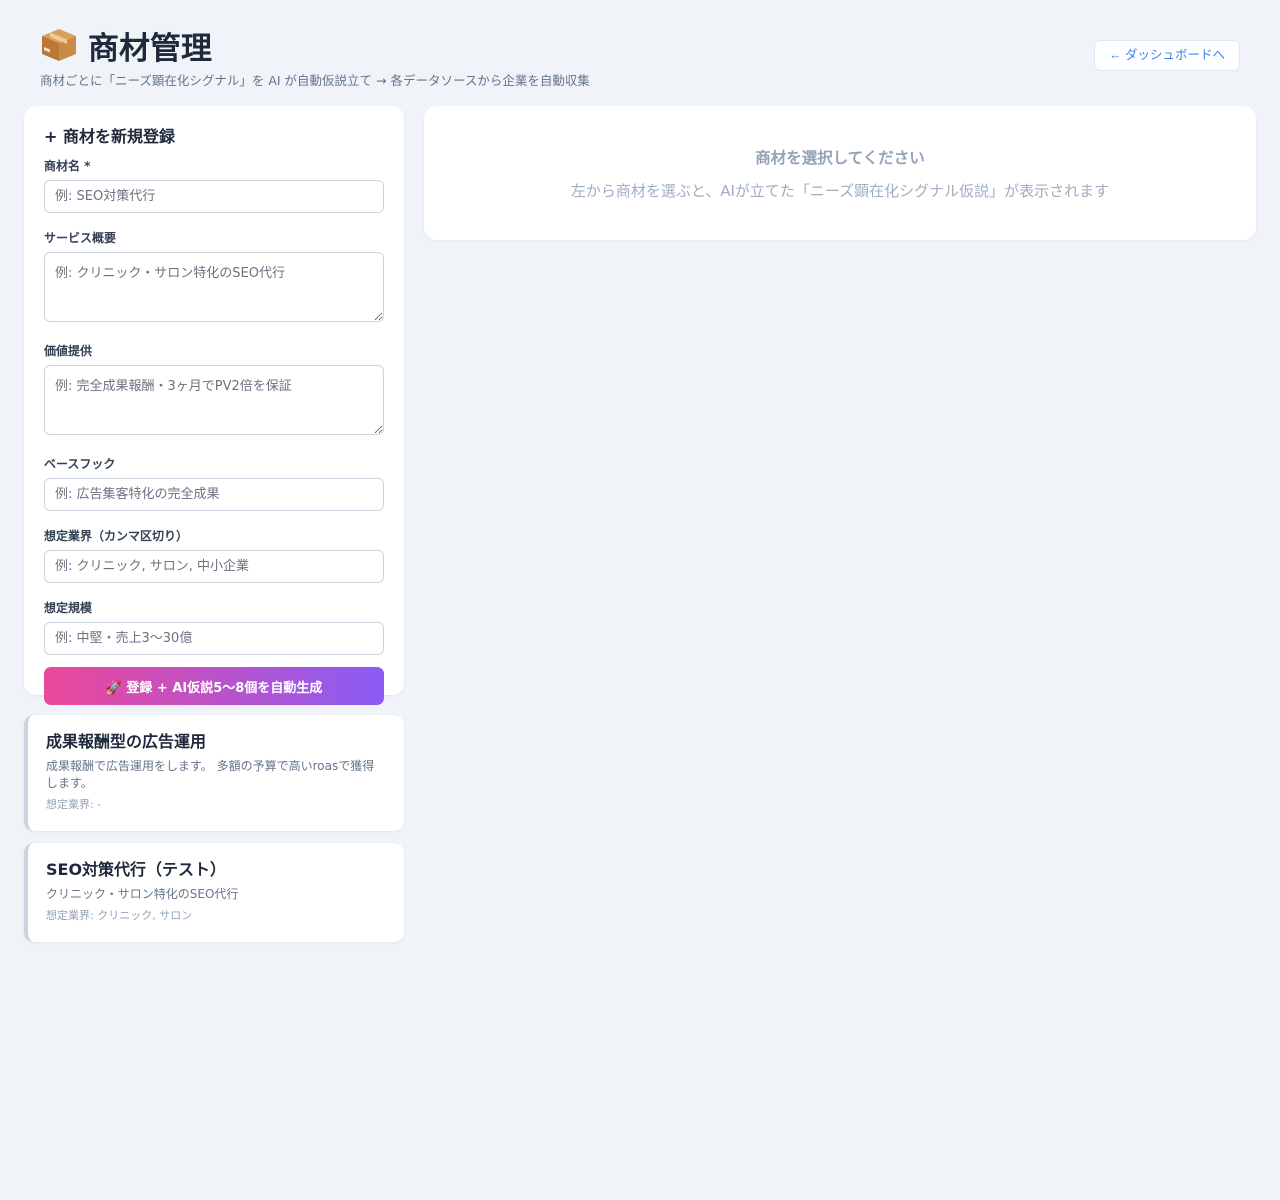  Describe the element at coordinates (142, 894) in the screenshot. I see `product-description: クリニック・サロン特化のSEO代行` at that location.